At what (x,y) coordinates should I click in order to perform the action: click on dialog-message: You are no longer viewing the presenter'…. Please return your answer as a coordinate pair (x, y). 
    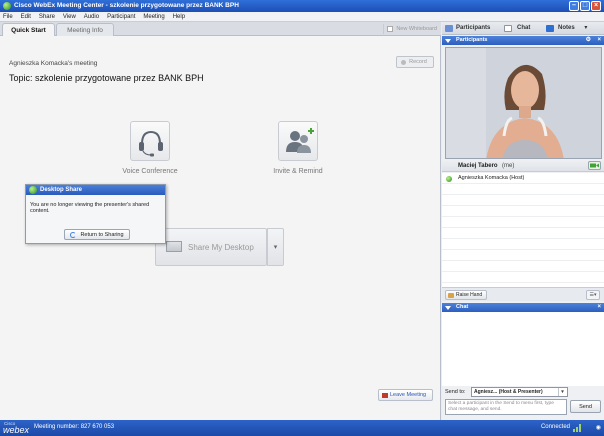
    Looking at the image, I should click on (90, 208).